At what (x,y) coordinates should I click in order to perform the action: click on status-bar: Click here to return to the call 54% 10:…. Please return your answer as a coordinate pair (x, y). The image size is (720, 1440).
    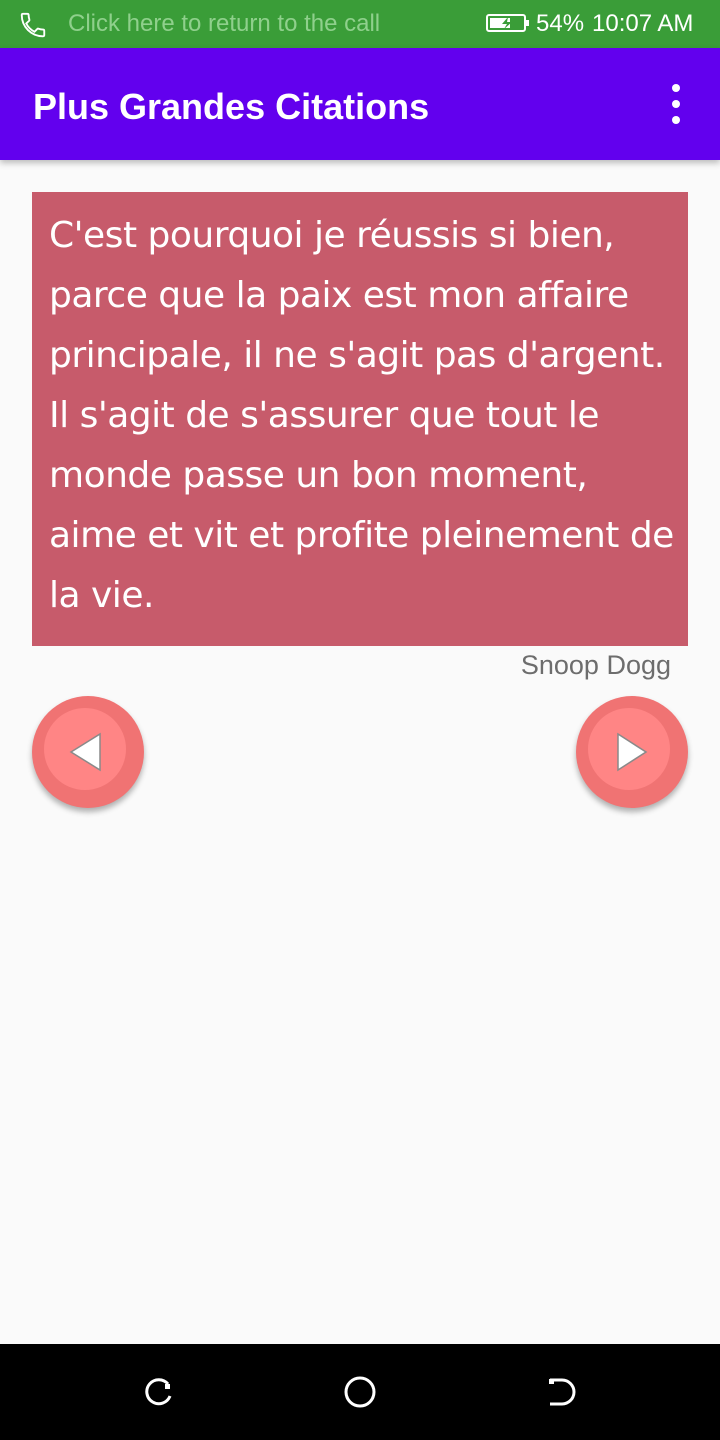
    Looking at the image, I should click on (360, 24).